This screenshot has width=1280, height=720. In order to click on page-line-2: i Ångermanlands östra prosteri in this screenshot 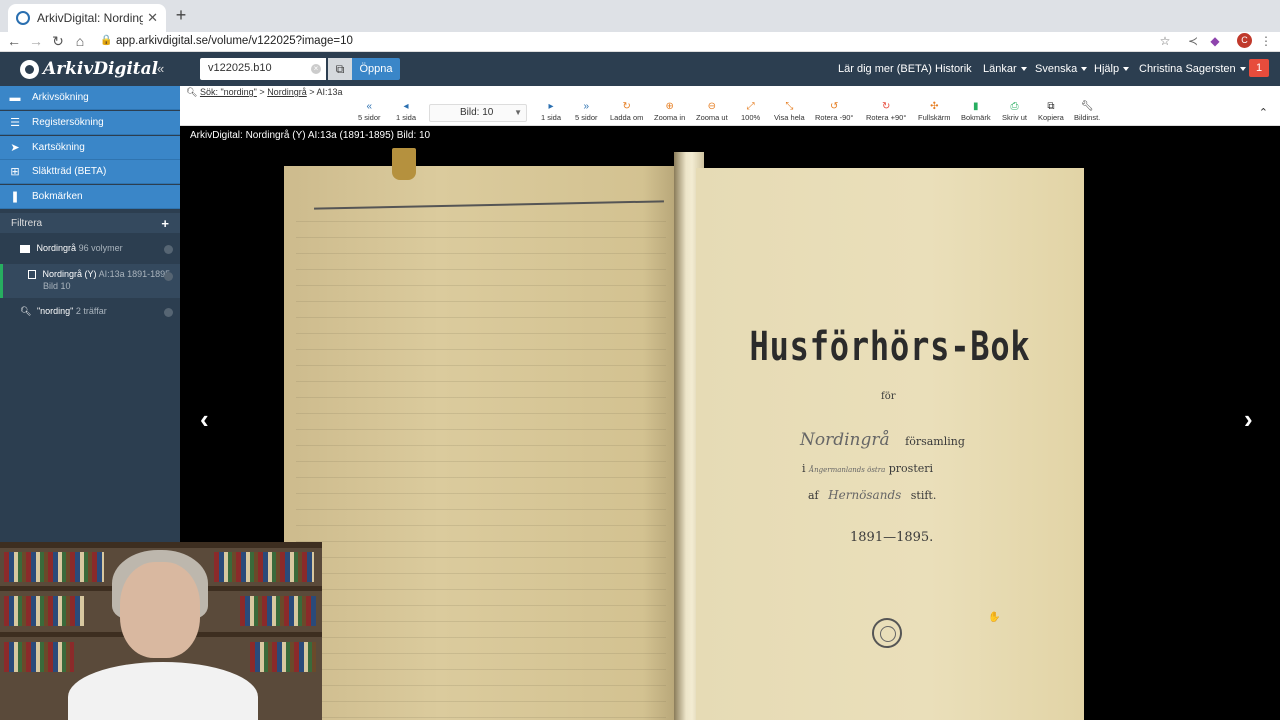, I will do `click(867, 468)`.